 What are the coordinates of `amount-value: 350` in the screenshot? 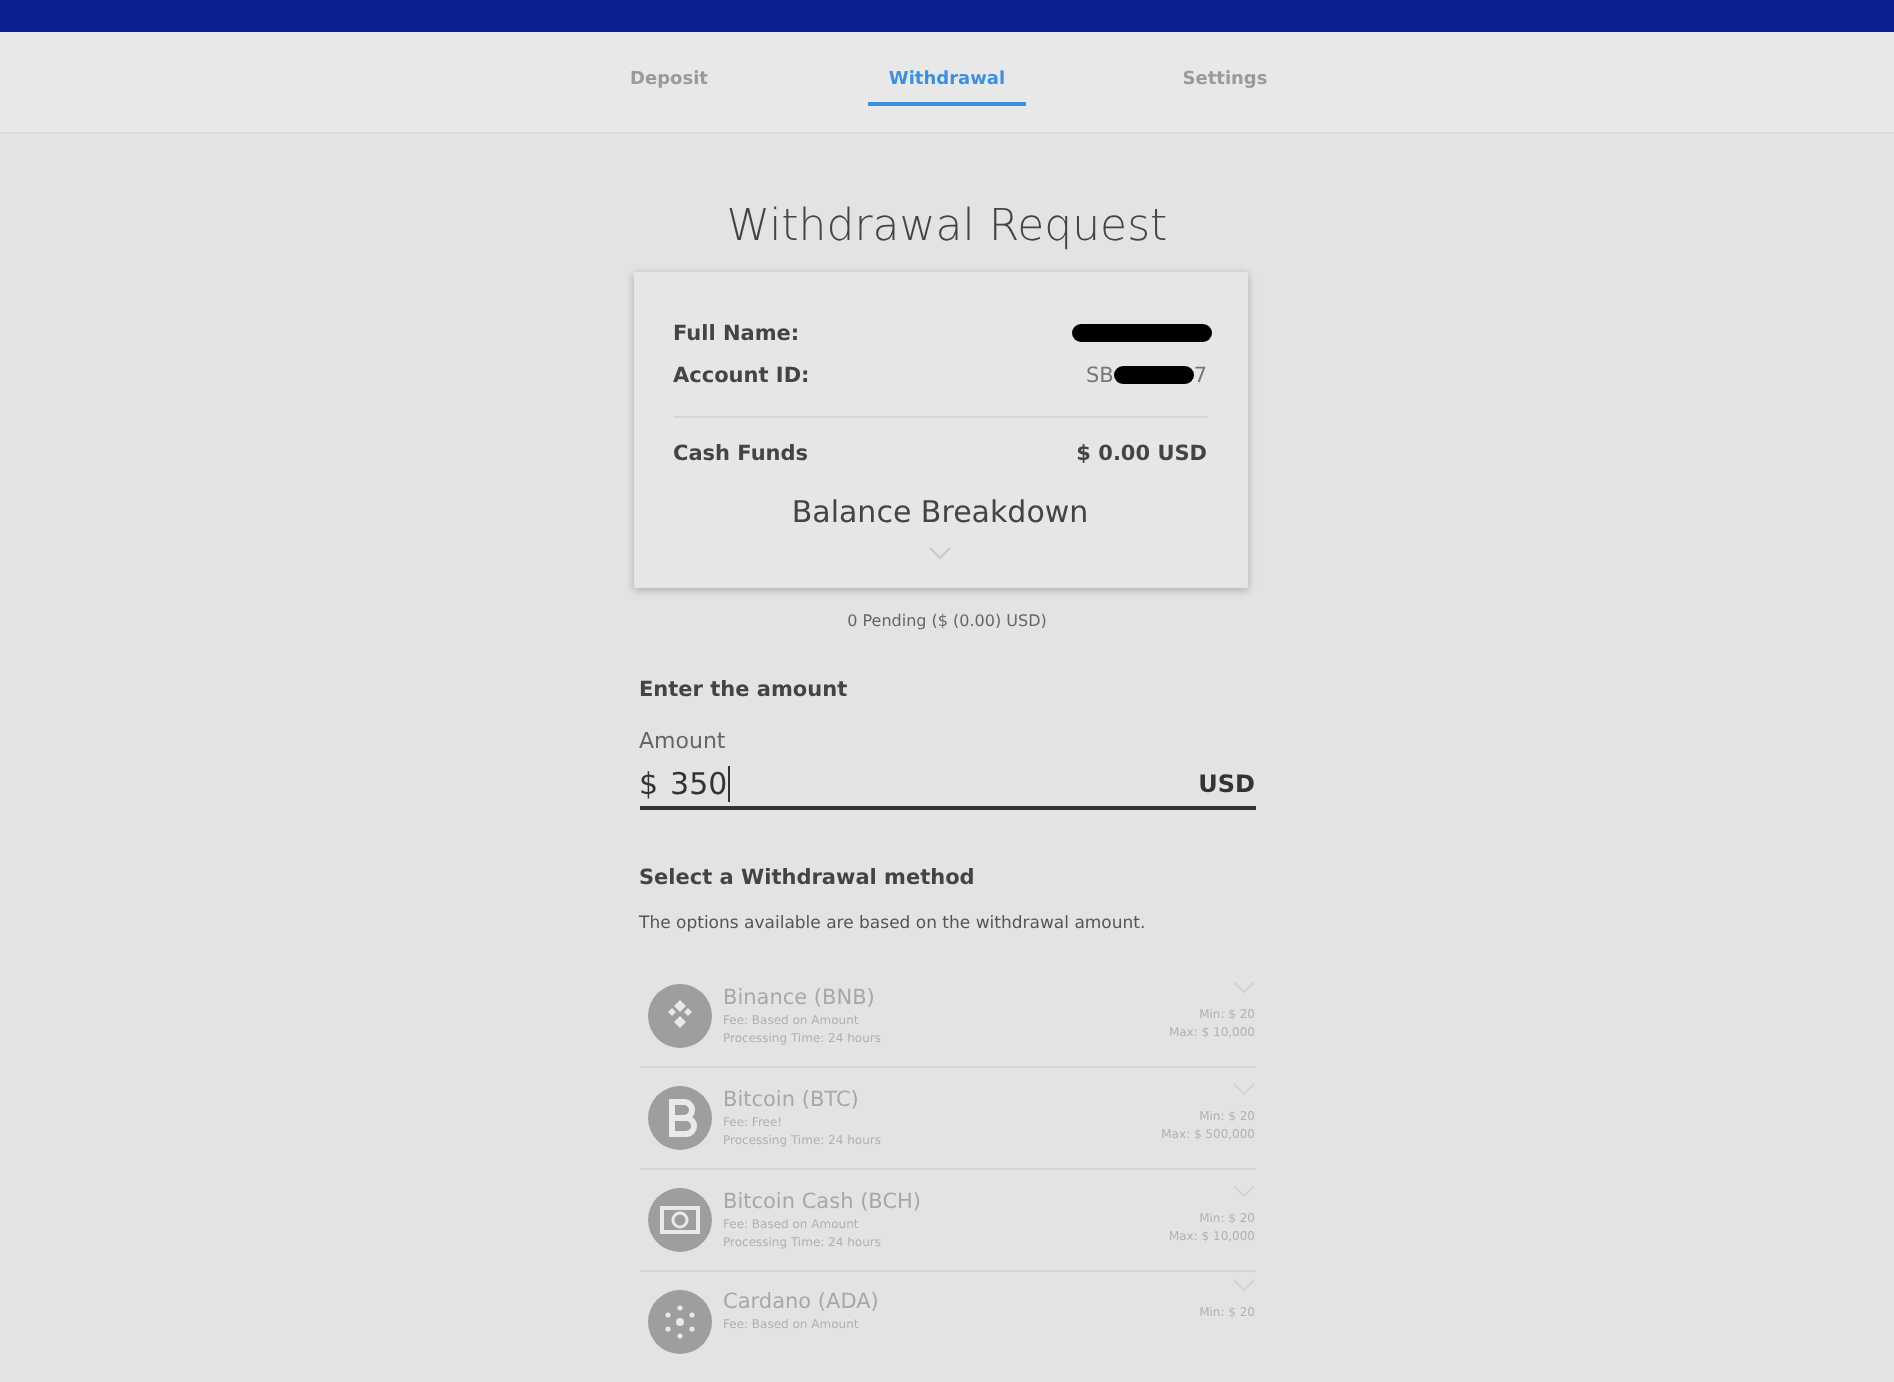 It's located at (700, 784).